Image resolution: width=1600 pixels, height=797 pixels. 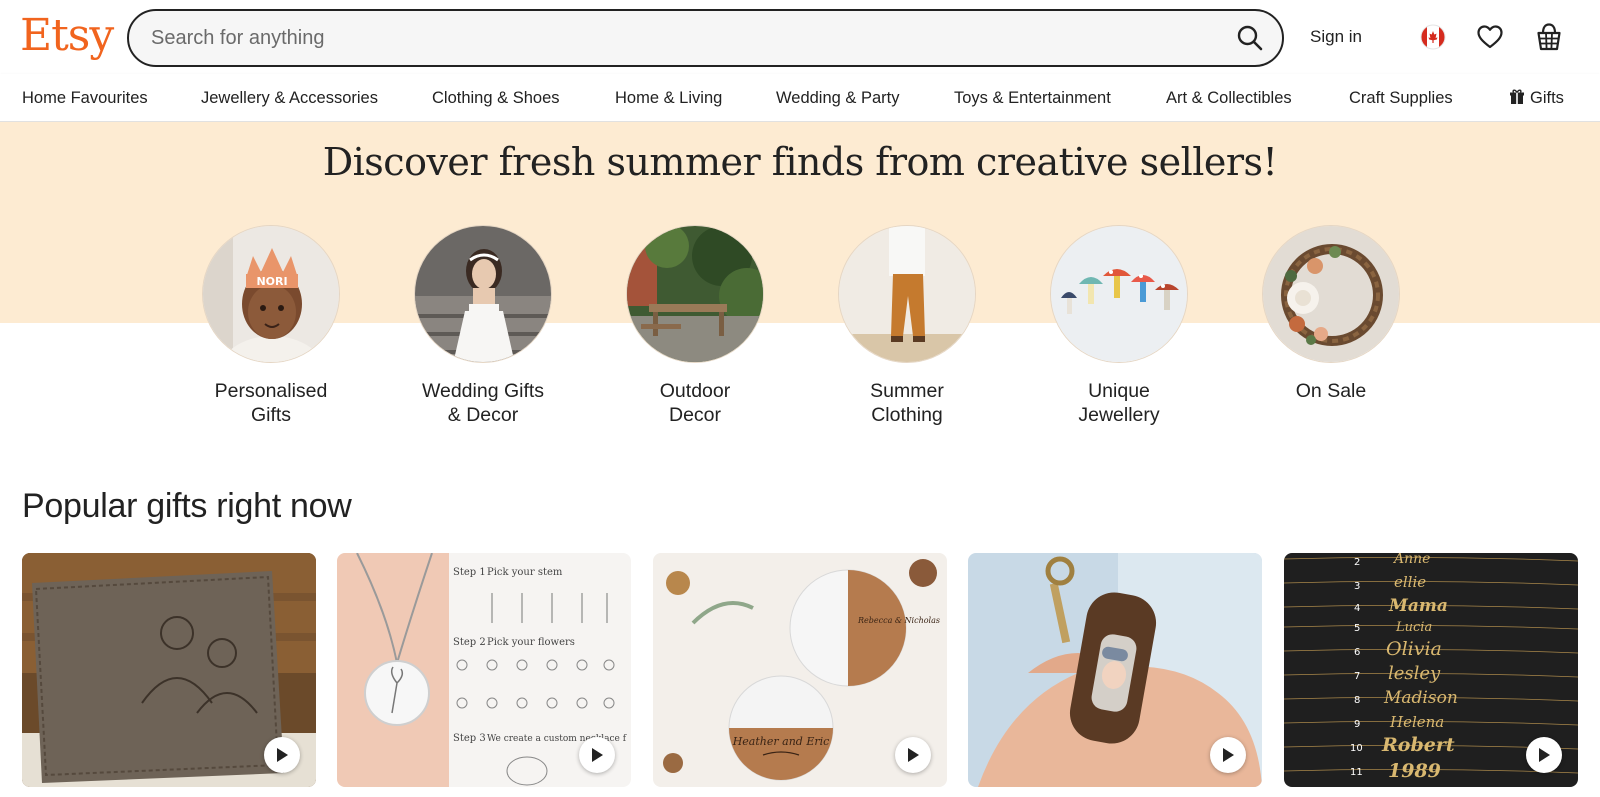 What do you see at coordinates (289, 98) in the screenshot?
I see `nav-jewellery-accessories: Jewellery & Accessories` at bounding box center [289, 98].